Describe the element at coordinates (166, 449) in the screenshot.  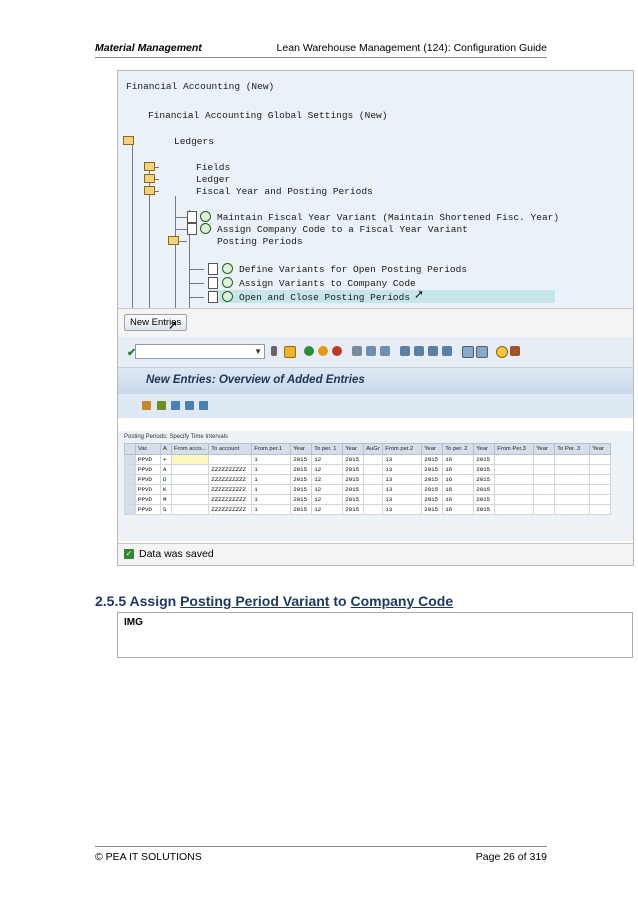
I see `column-header: A` at that location.